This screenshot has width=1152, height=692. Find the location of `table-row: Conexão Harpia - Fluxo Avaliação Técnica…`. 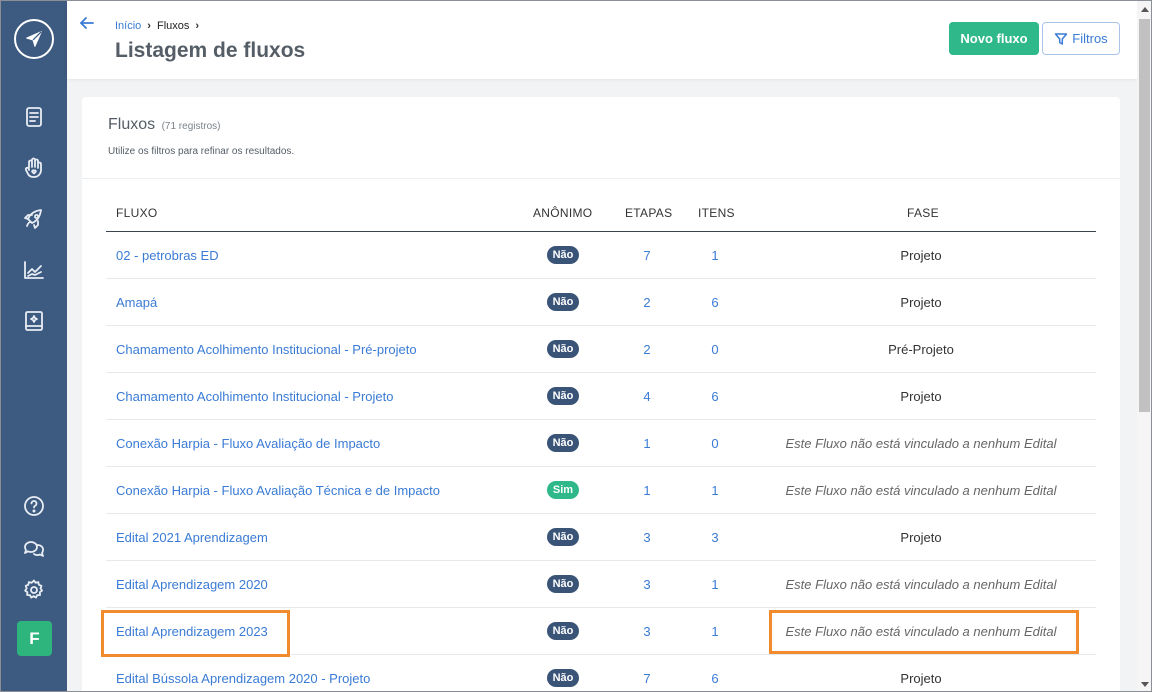

table-row: Conexão Harpia - Fluxo Avaliação Técnica… is located at coordinates (601, 490).